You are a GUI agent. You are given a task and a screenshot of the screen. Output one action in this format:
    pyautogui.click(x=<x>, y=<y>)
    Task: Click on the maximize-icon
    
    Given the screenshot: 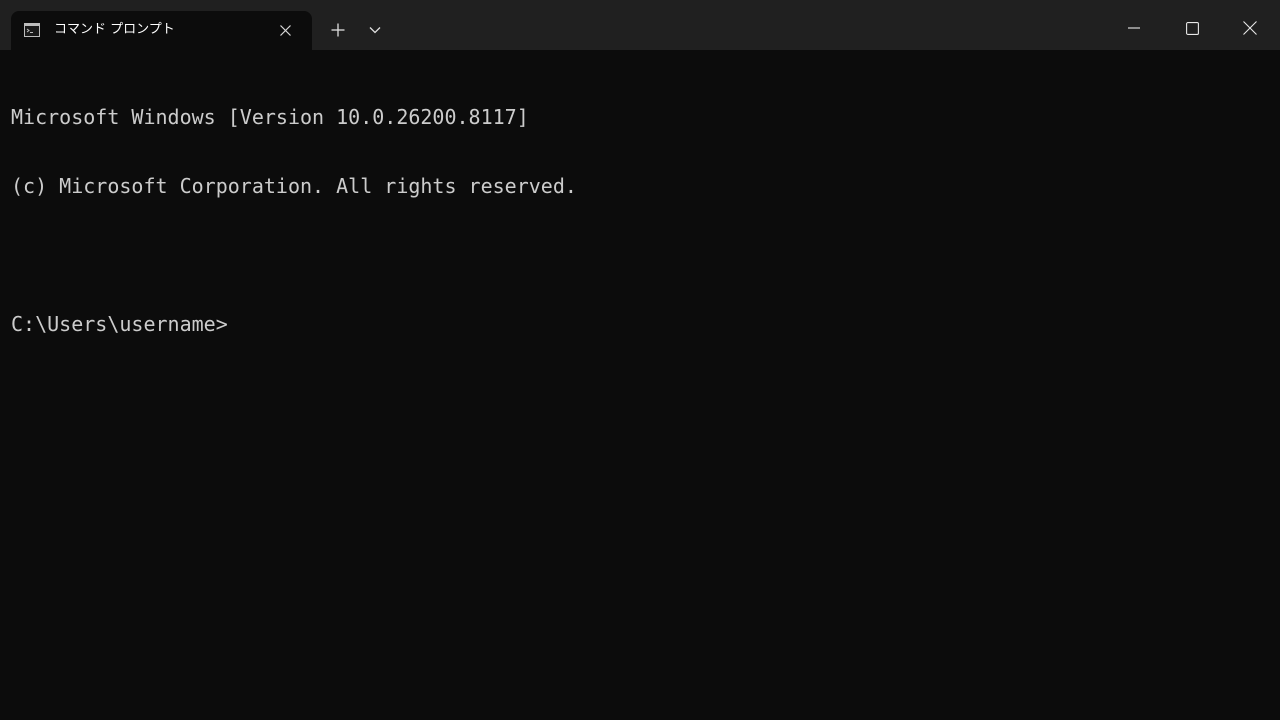 What is the action you would take?
    pyautogui.click(x=1192, y=28)
    